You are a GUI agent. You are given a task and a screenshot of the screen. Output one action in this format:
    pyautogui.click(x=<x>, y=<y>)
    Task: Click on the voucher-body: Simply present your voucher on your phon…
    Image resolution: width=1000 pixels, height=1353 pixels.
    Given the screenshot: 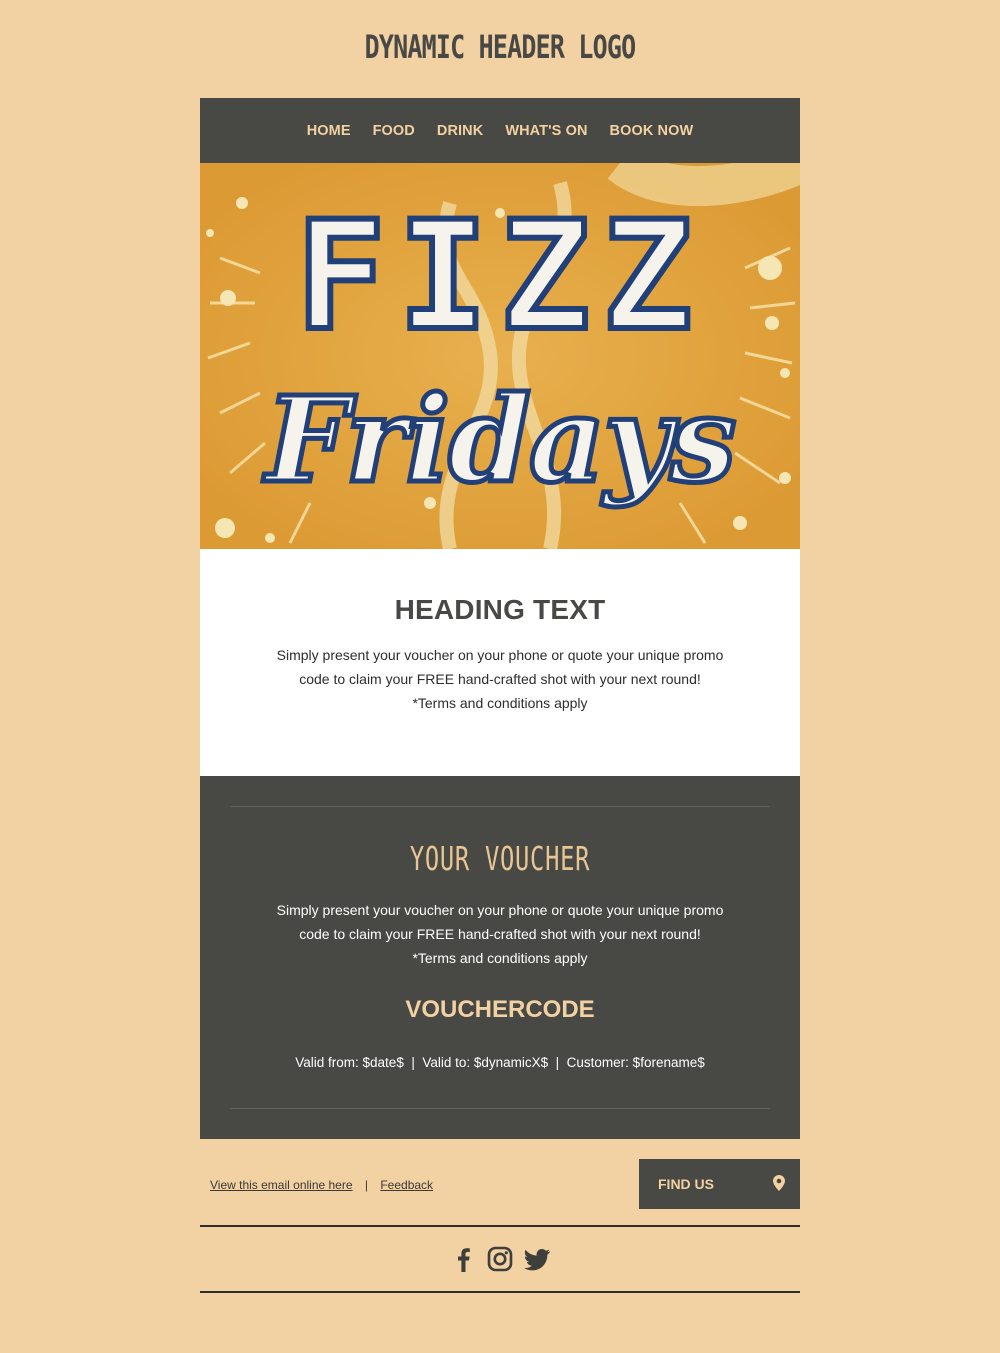 What is the action you would take?
    pyautogui.click(x=500, y=934)
    